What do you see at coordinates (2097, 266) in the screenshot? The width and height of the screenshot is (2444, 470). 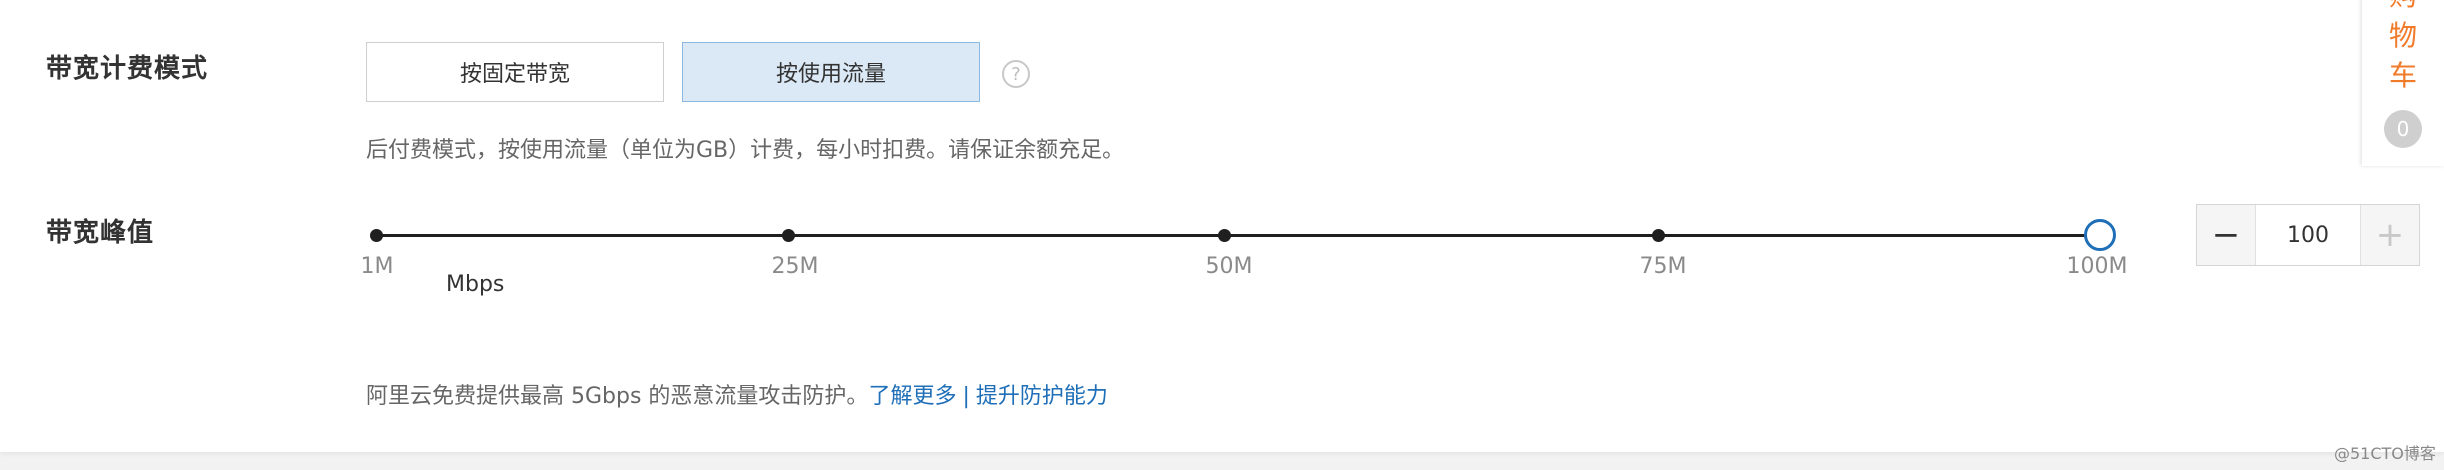 I see `tick-label-100m: 100M` at bounding box center [2097, 266].